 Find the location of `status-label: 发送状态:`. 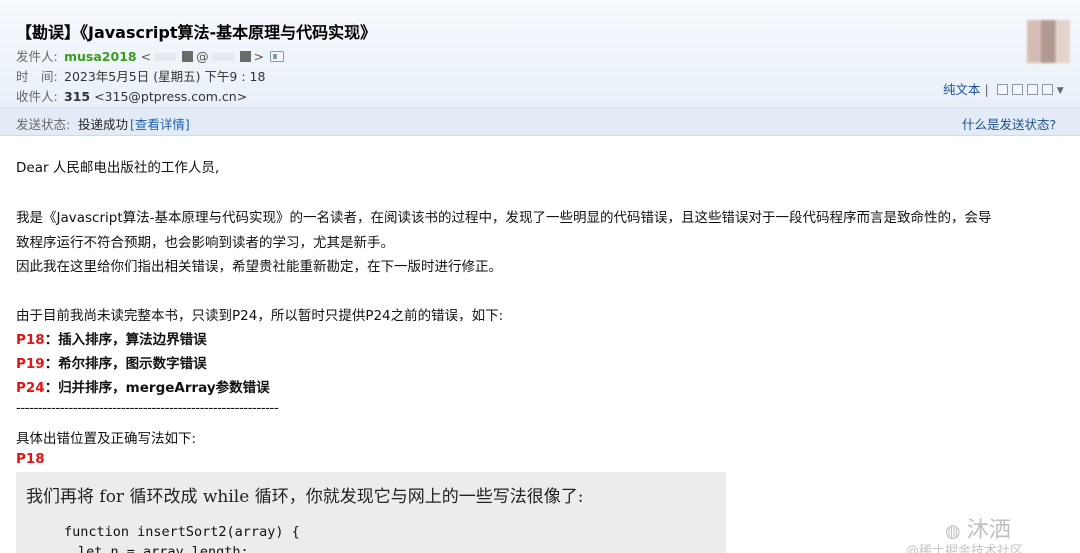

status-label: 发送状态: is located at coordinates (43, 124).